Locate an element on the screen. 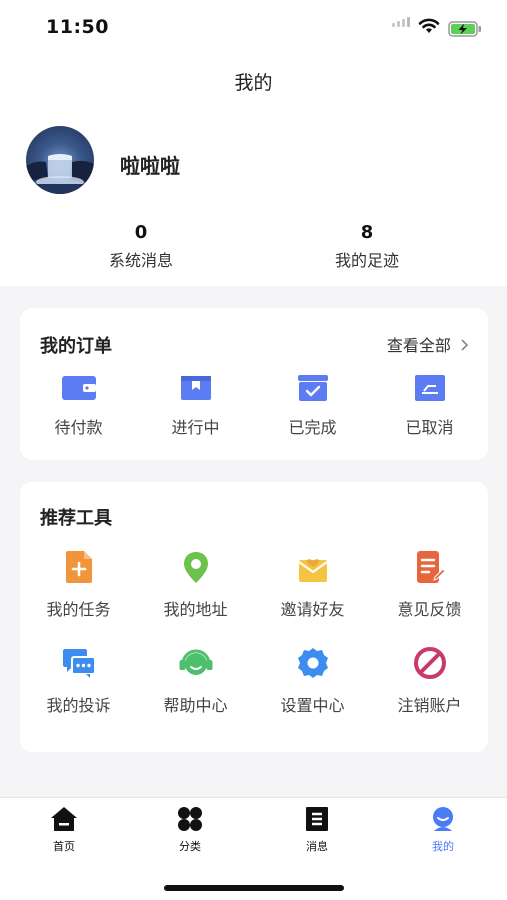 This screenshot has width=507, height=900. order-label: 已完成 is located at coordinates (312, 427).